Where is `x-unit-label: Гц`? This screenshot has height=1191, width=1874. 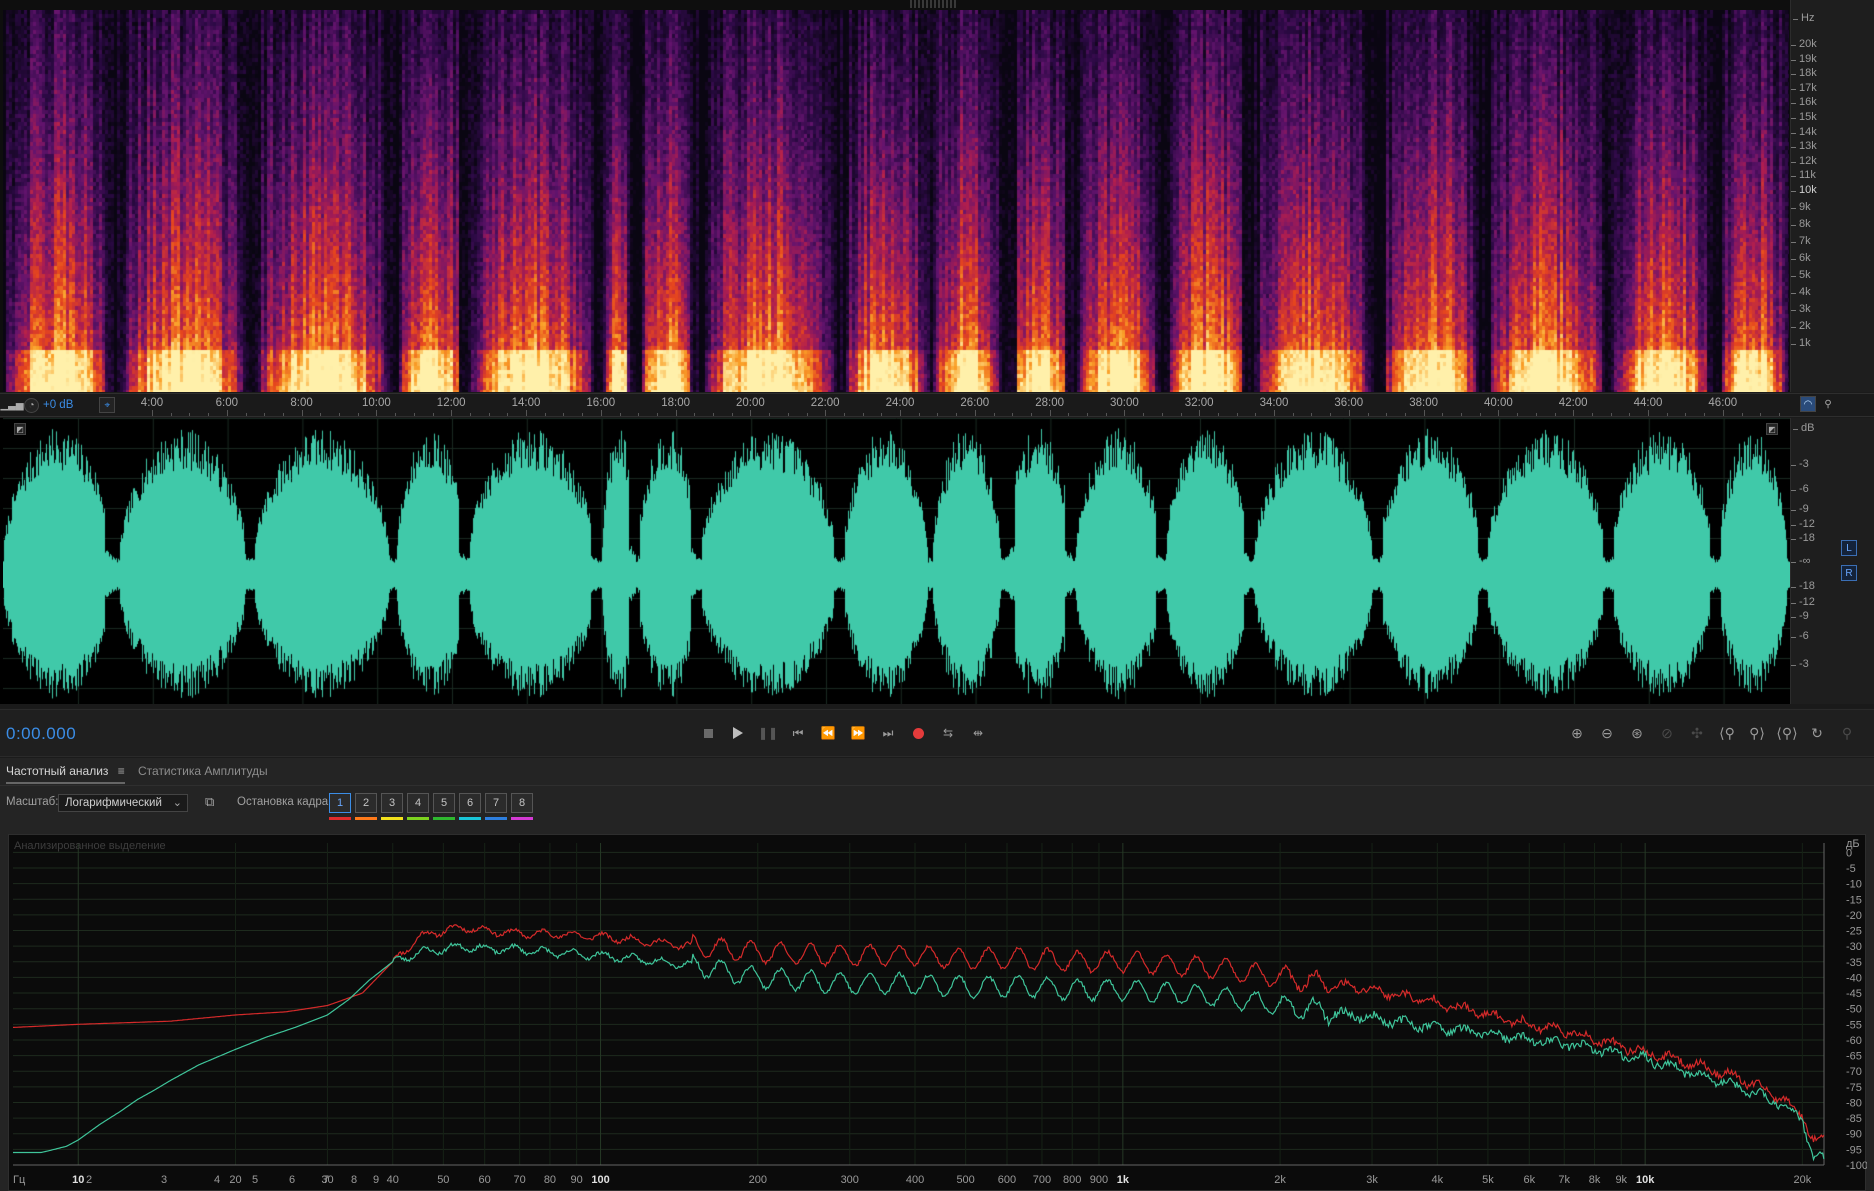
x-unit-label: Гц is located at coordinates (19, 1180).